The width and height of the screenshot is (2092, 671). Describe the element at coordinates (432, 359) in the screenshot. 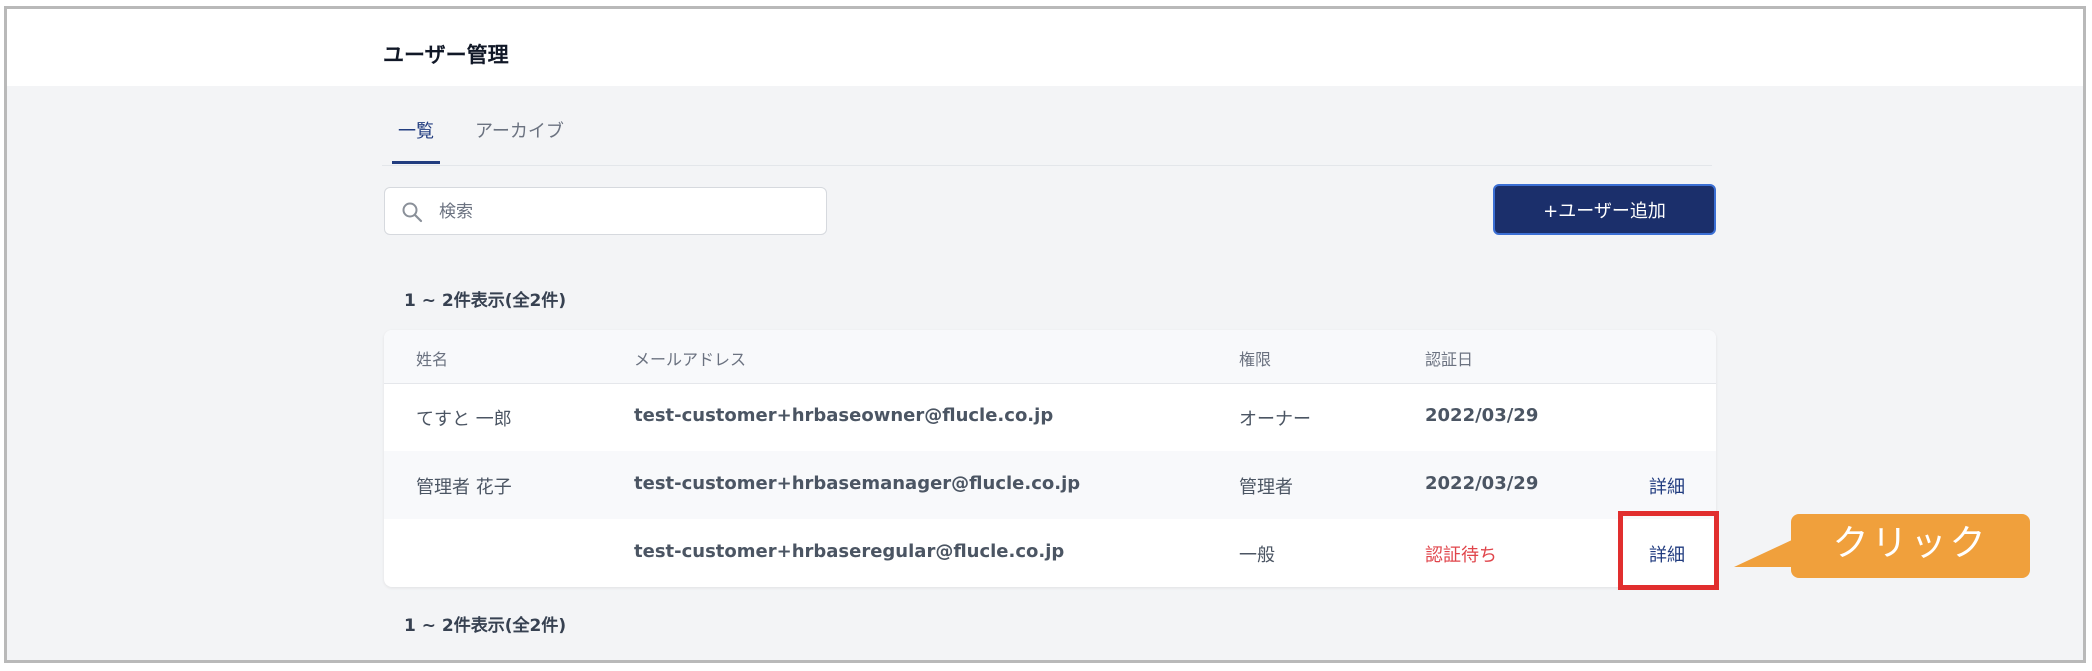

I see `column-header-name: 姓名` at that location.